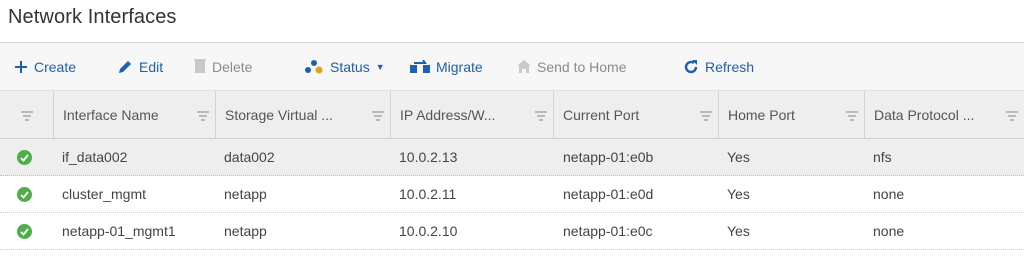 The width and height of the screenshot is (1024, 271). Describe the element at coordinates (635, 114) in the screenshot. I see `column-header-current-port: Current Port` at that location.